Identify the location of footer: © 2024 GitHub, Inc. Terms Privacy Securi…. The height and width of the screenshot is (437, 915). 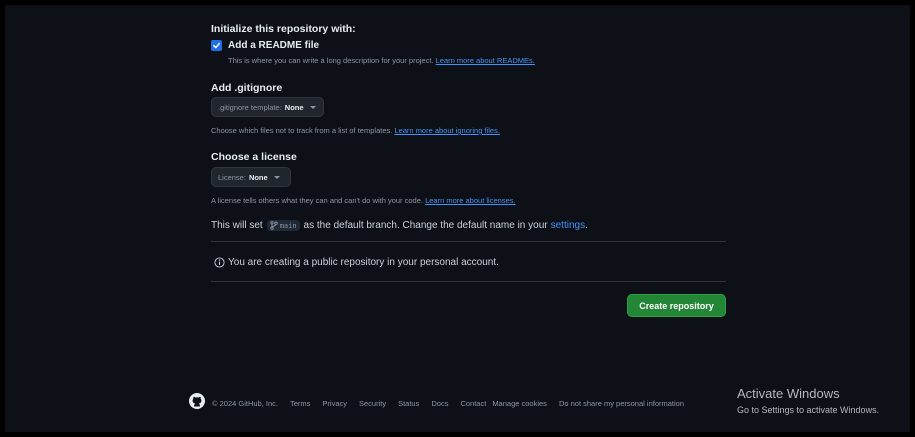
(448, 403).